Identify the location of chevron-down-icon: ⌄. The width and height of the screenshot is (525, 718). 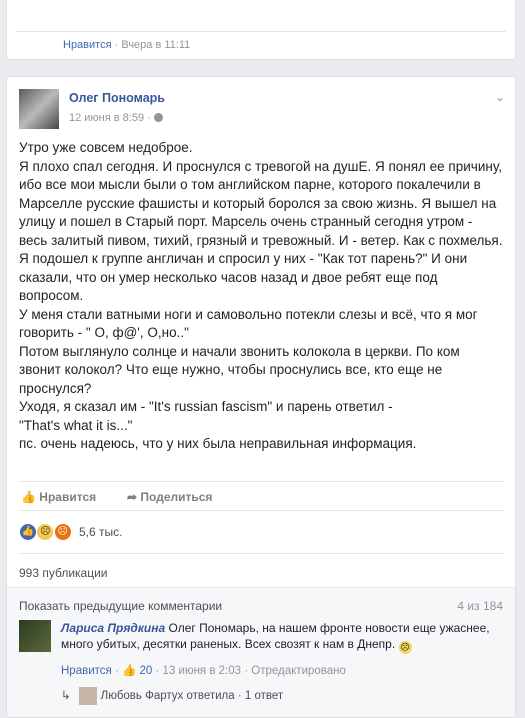
(500, 97).